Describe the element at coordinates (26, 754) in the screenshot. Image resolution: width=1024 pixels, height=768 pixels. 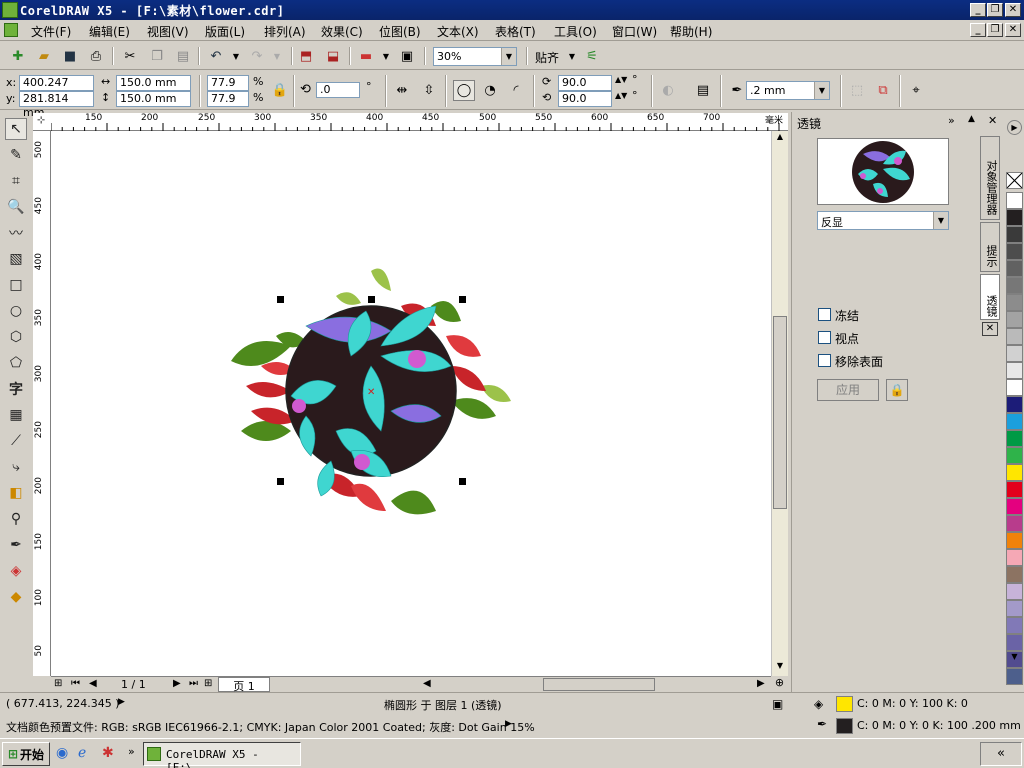
I see `start-button: ⊞ 开始` at that location.